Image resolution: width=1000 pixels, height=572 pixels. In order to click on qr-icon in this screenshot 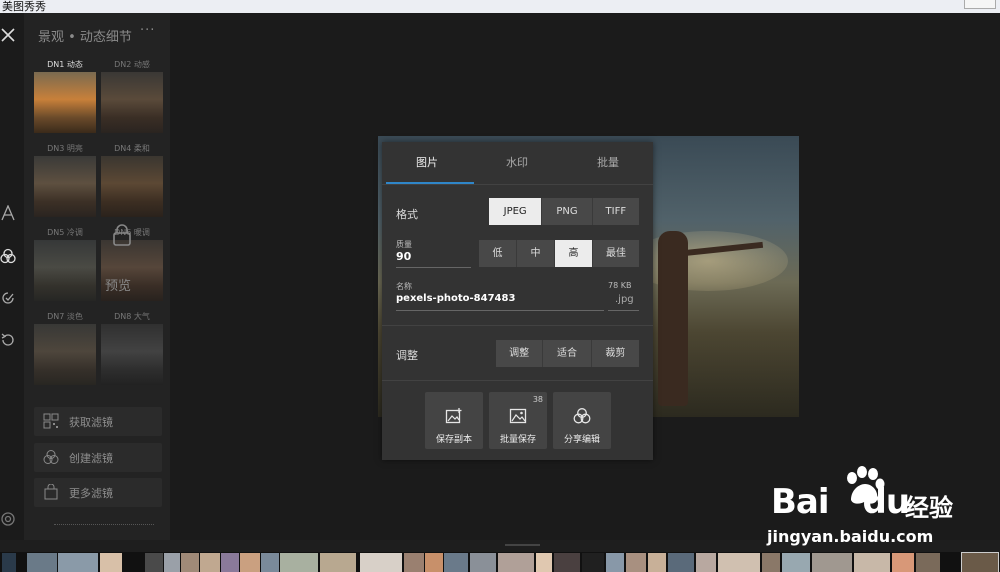, I will do `click(51, 421)`.